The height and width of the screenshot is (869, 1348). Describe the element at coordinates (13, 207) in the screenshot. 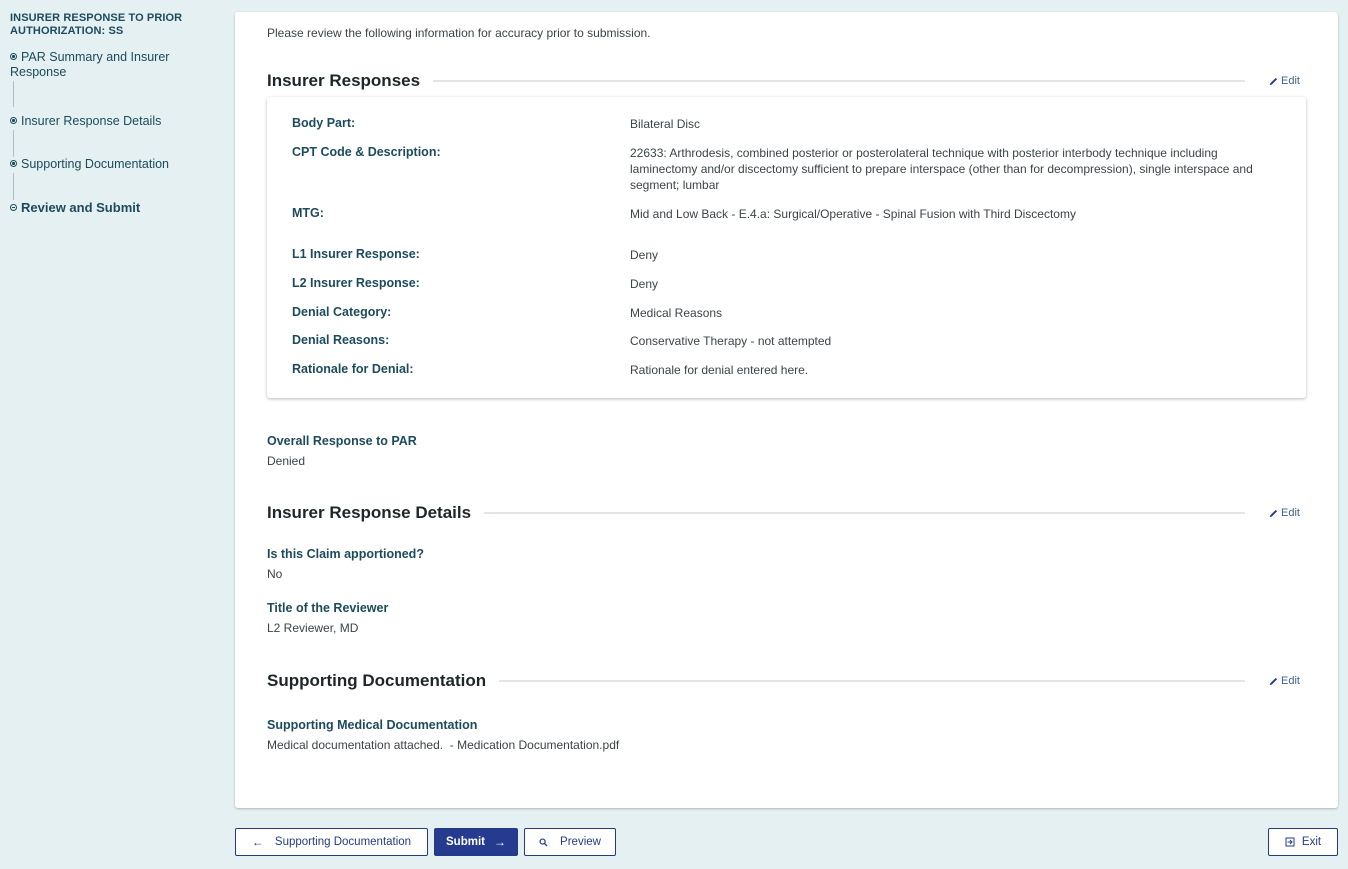

I see `step-current-icon` at that location.